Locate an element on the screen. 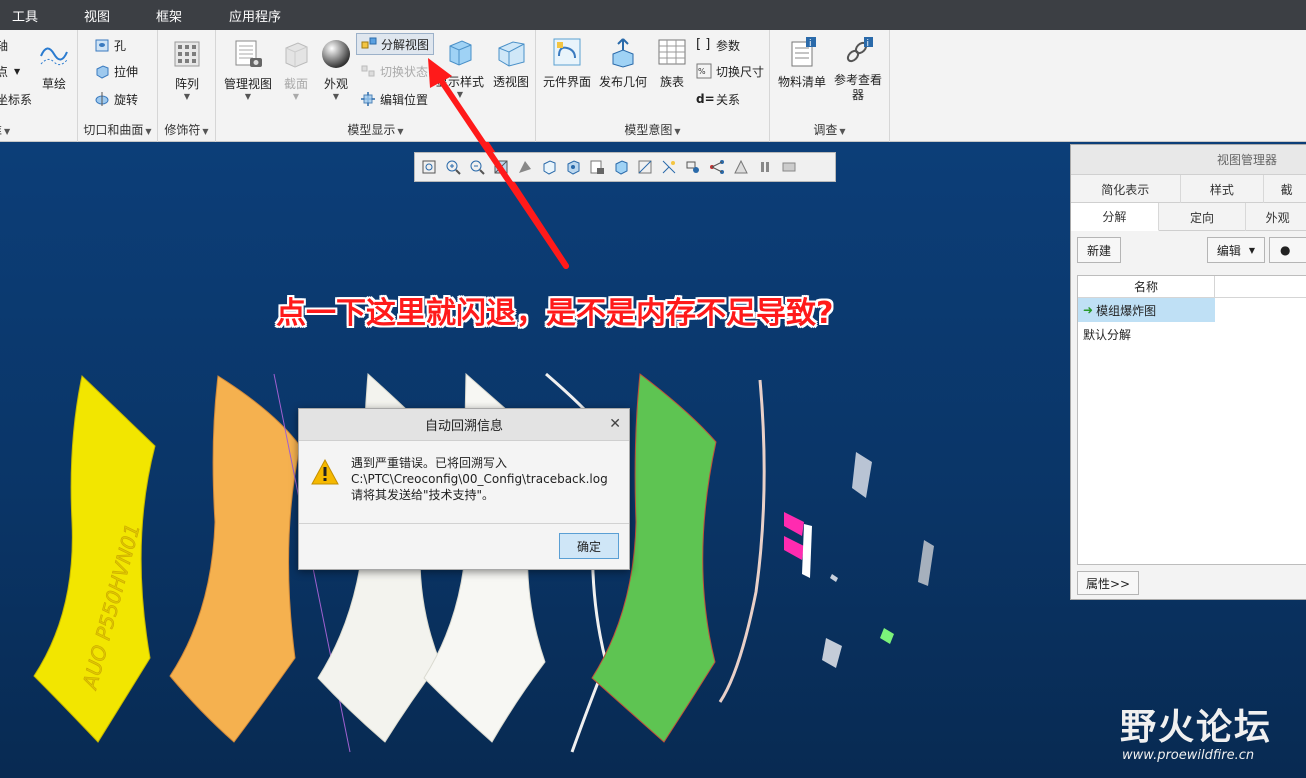 This screenshot has height=778, width=1306. group-investigate: i 物料清单 i 参考查看器 调查 ▼ is located at coordinates (830, 86).